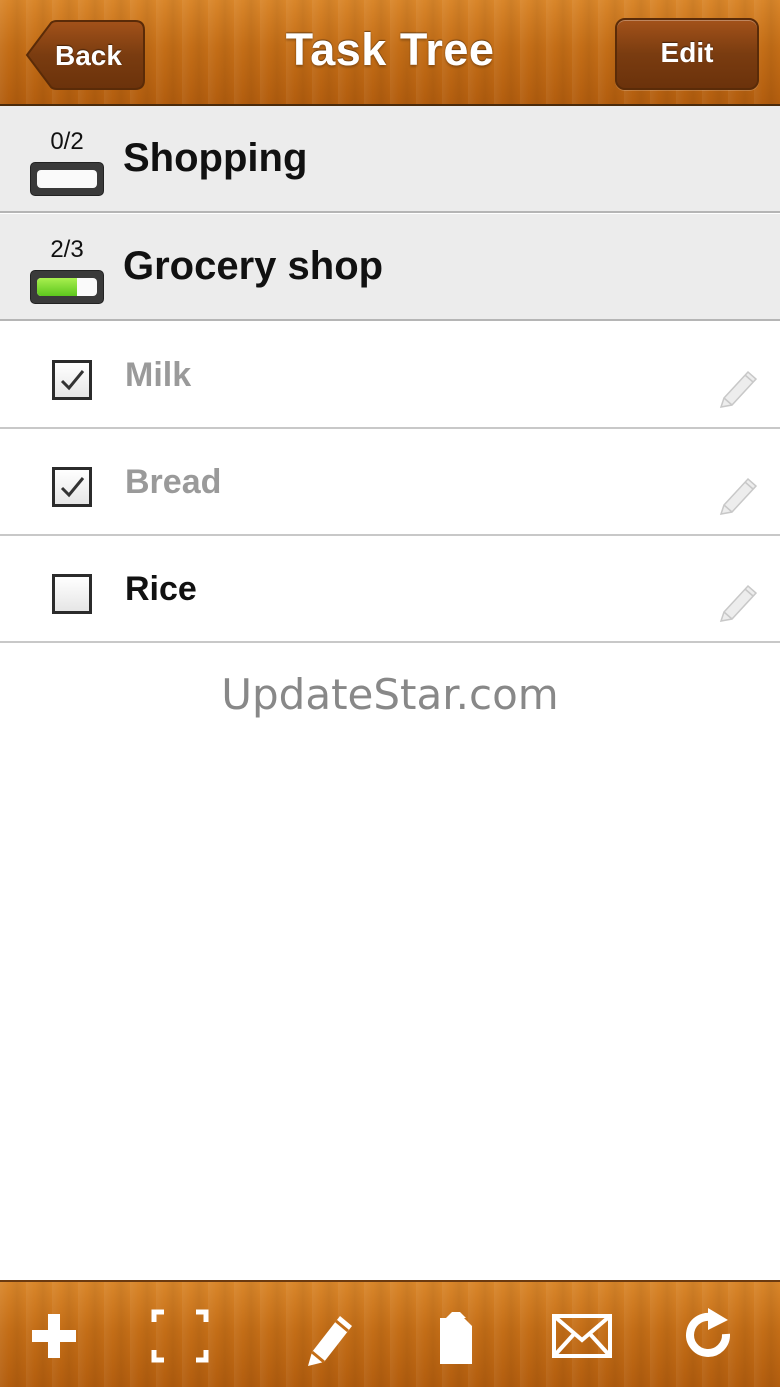 This screenshot has height=1387, width=780. Describe the element at coordinates (687, 54) in the screenshot. I see `edit-button: Edit` at that location.